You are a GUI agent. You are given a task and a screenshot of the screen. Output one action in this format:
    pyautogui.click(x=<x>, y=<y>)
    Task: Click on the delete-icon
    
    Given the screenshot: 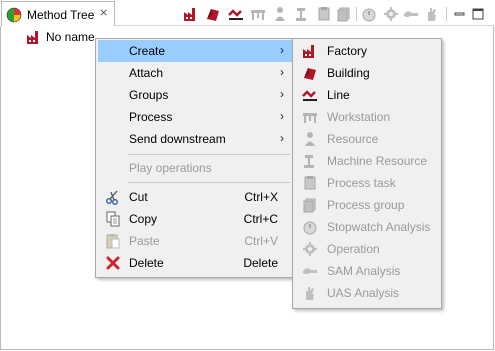 What is the action you would take?
    pyautogui.click(x=113, y=263)
    